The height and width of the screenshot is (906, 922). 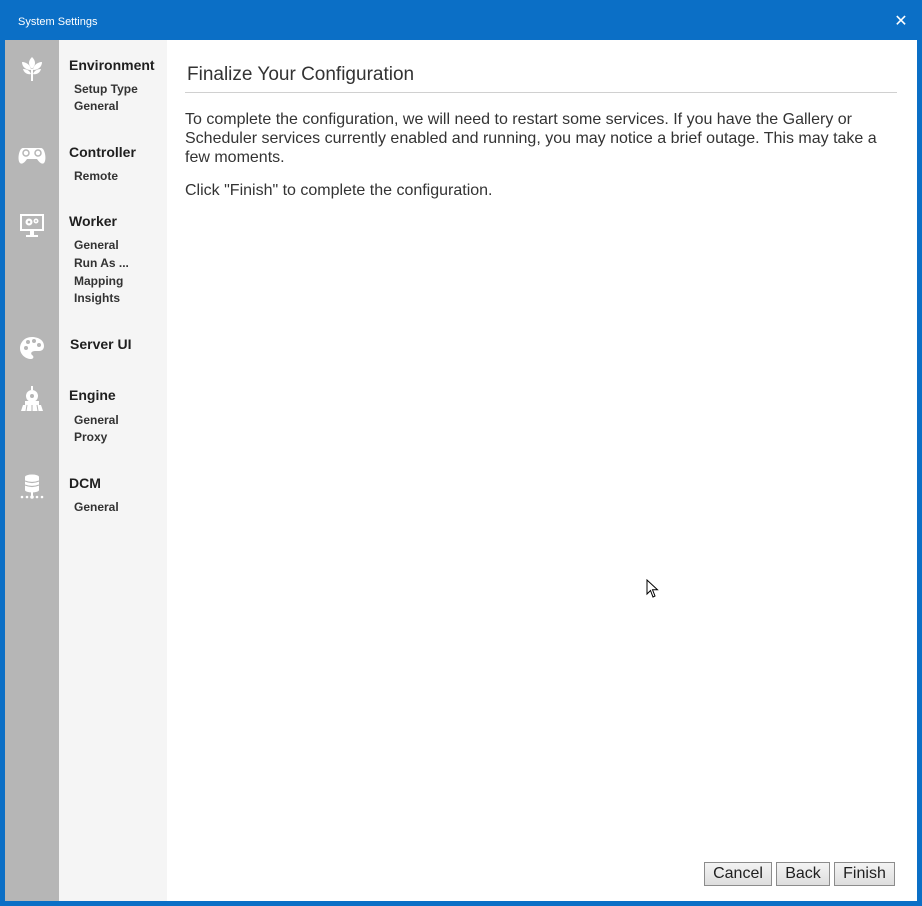 What do you see at coordinates (97, 298) in the screenshot?
I see `nav-item-insights: Insights` at bounding box center [97, 298].